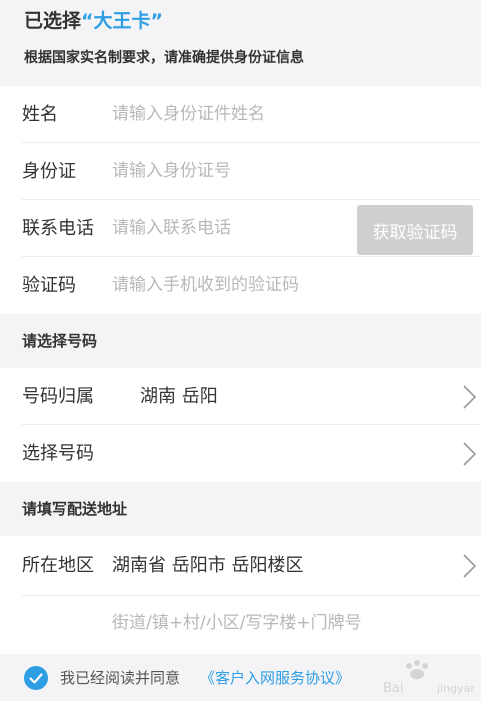 The height and width of the screenshot is (701, 481). Describe the element at coordinates (164, 58) in the screenshot. I see `realname-notice: 根据国家实名制要求，请准确提供身份证信息` at that location.